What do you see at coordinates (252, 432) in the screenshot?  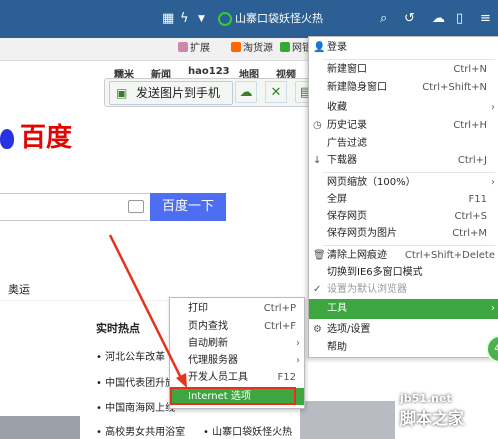 I see `news-text: 山寨口袋妖怪火热` at bounding box center [252, 432].